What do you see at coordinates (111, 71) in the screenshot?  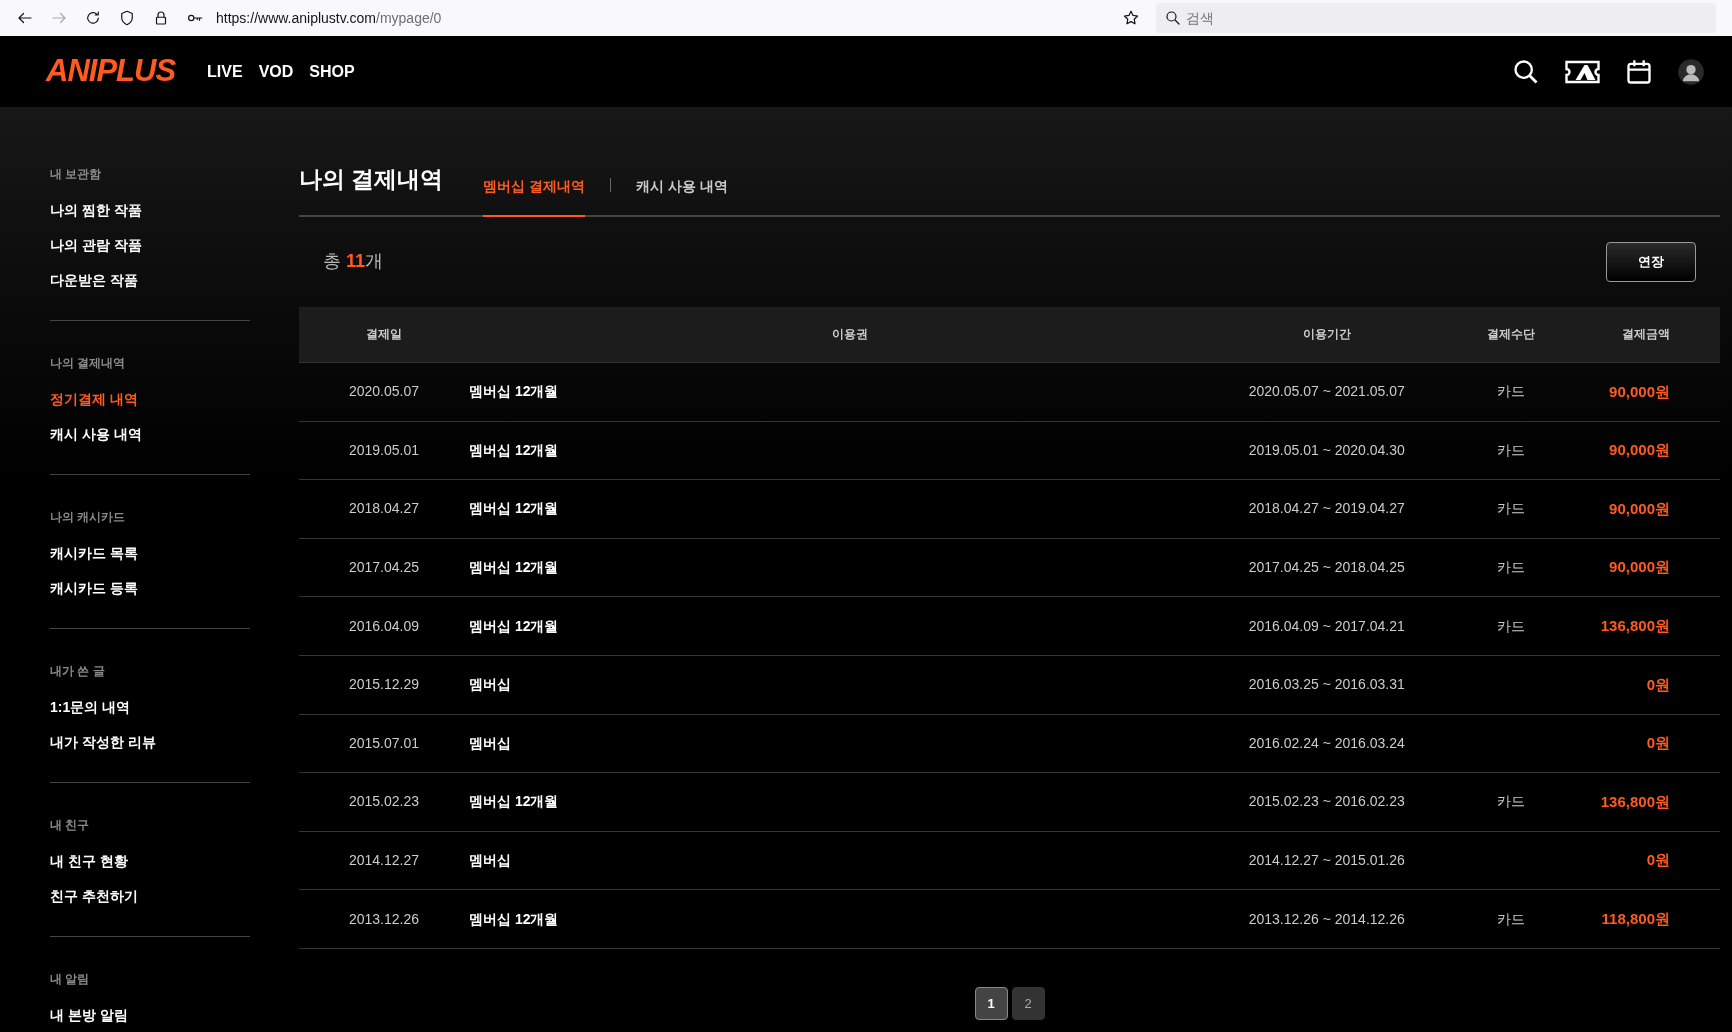 I see `logo: ANIPLUS` at bounding box center [111, 71].